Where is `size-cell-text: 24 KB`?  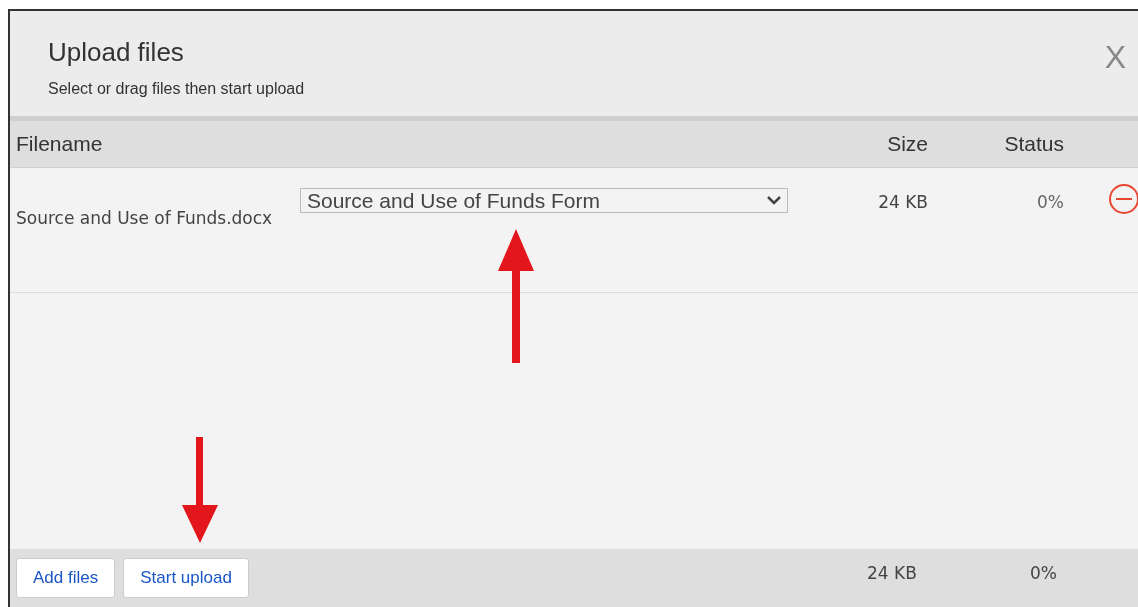 size-cell-text: 24 KB is located at coordinates (902, 202).